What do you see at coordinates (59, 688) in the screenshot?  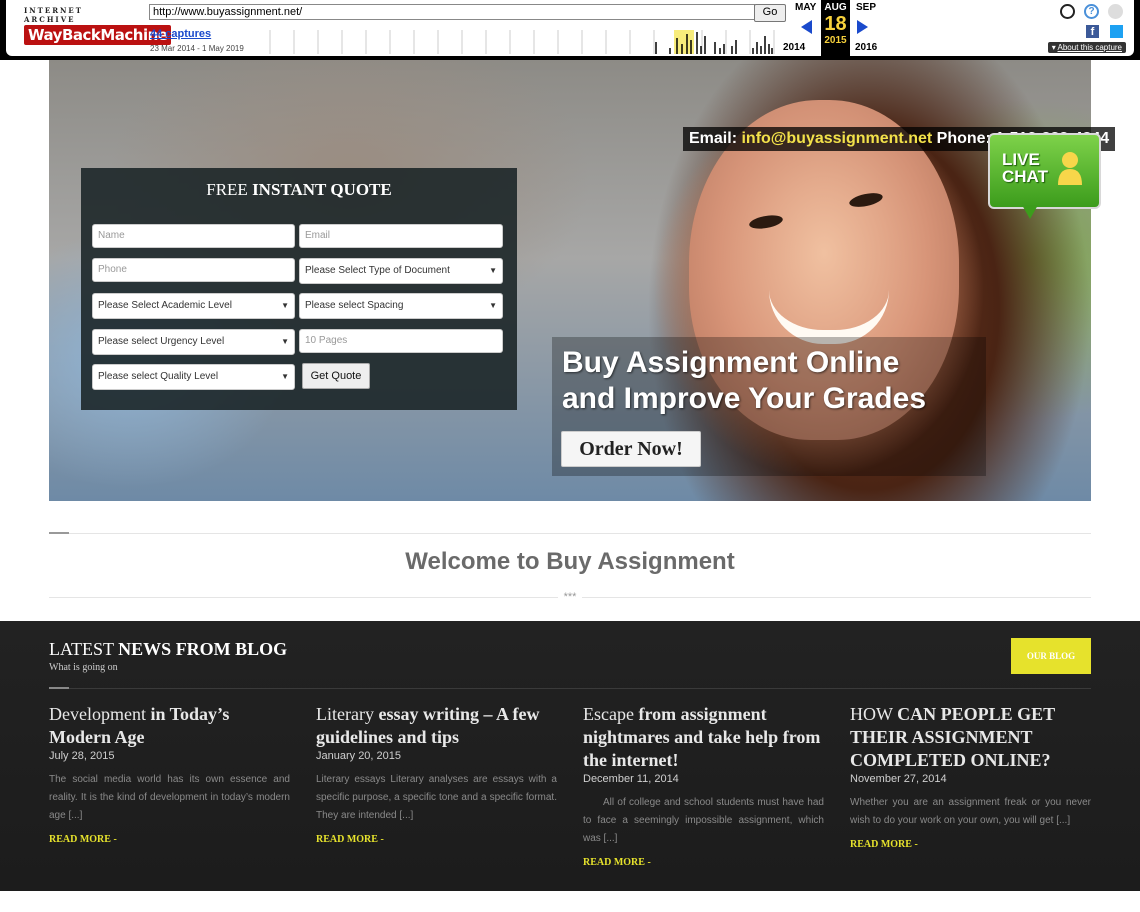 I see `blog-divider-accent` at bounding box center [59, 688].